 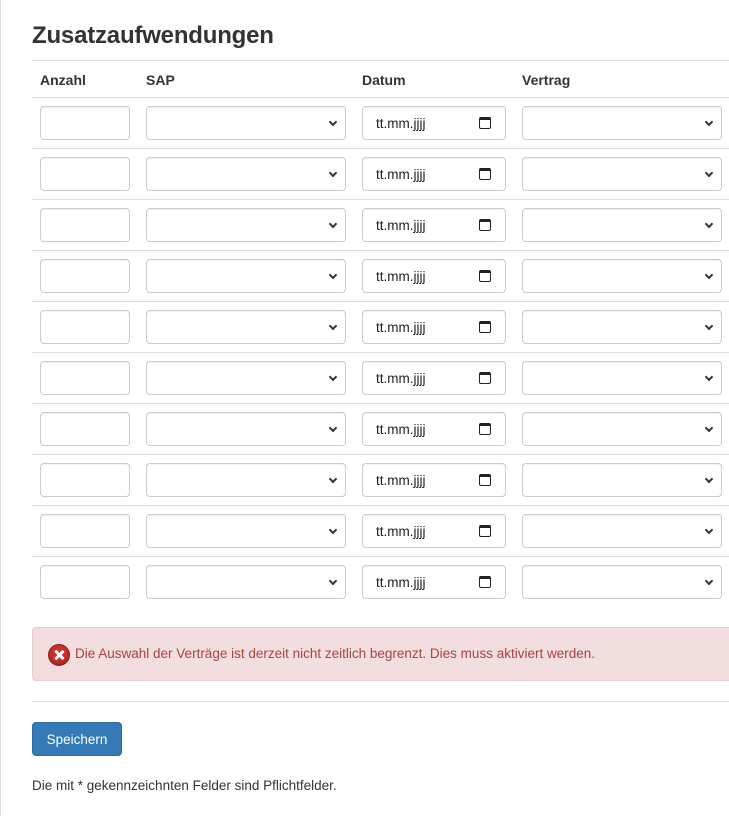 I want to click on save-button: Speichern, so click(x=77, y=739).